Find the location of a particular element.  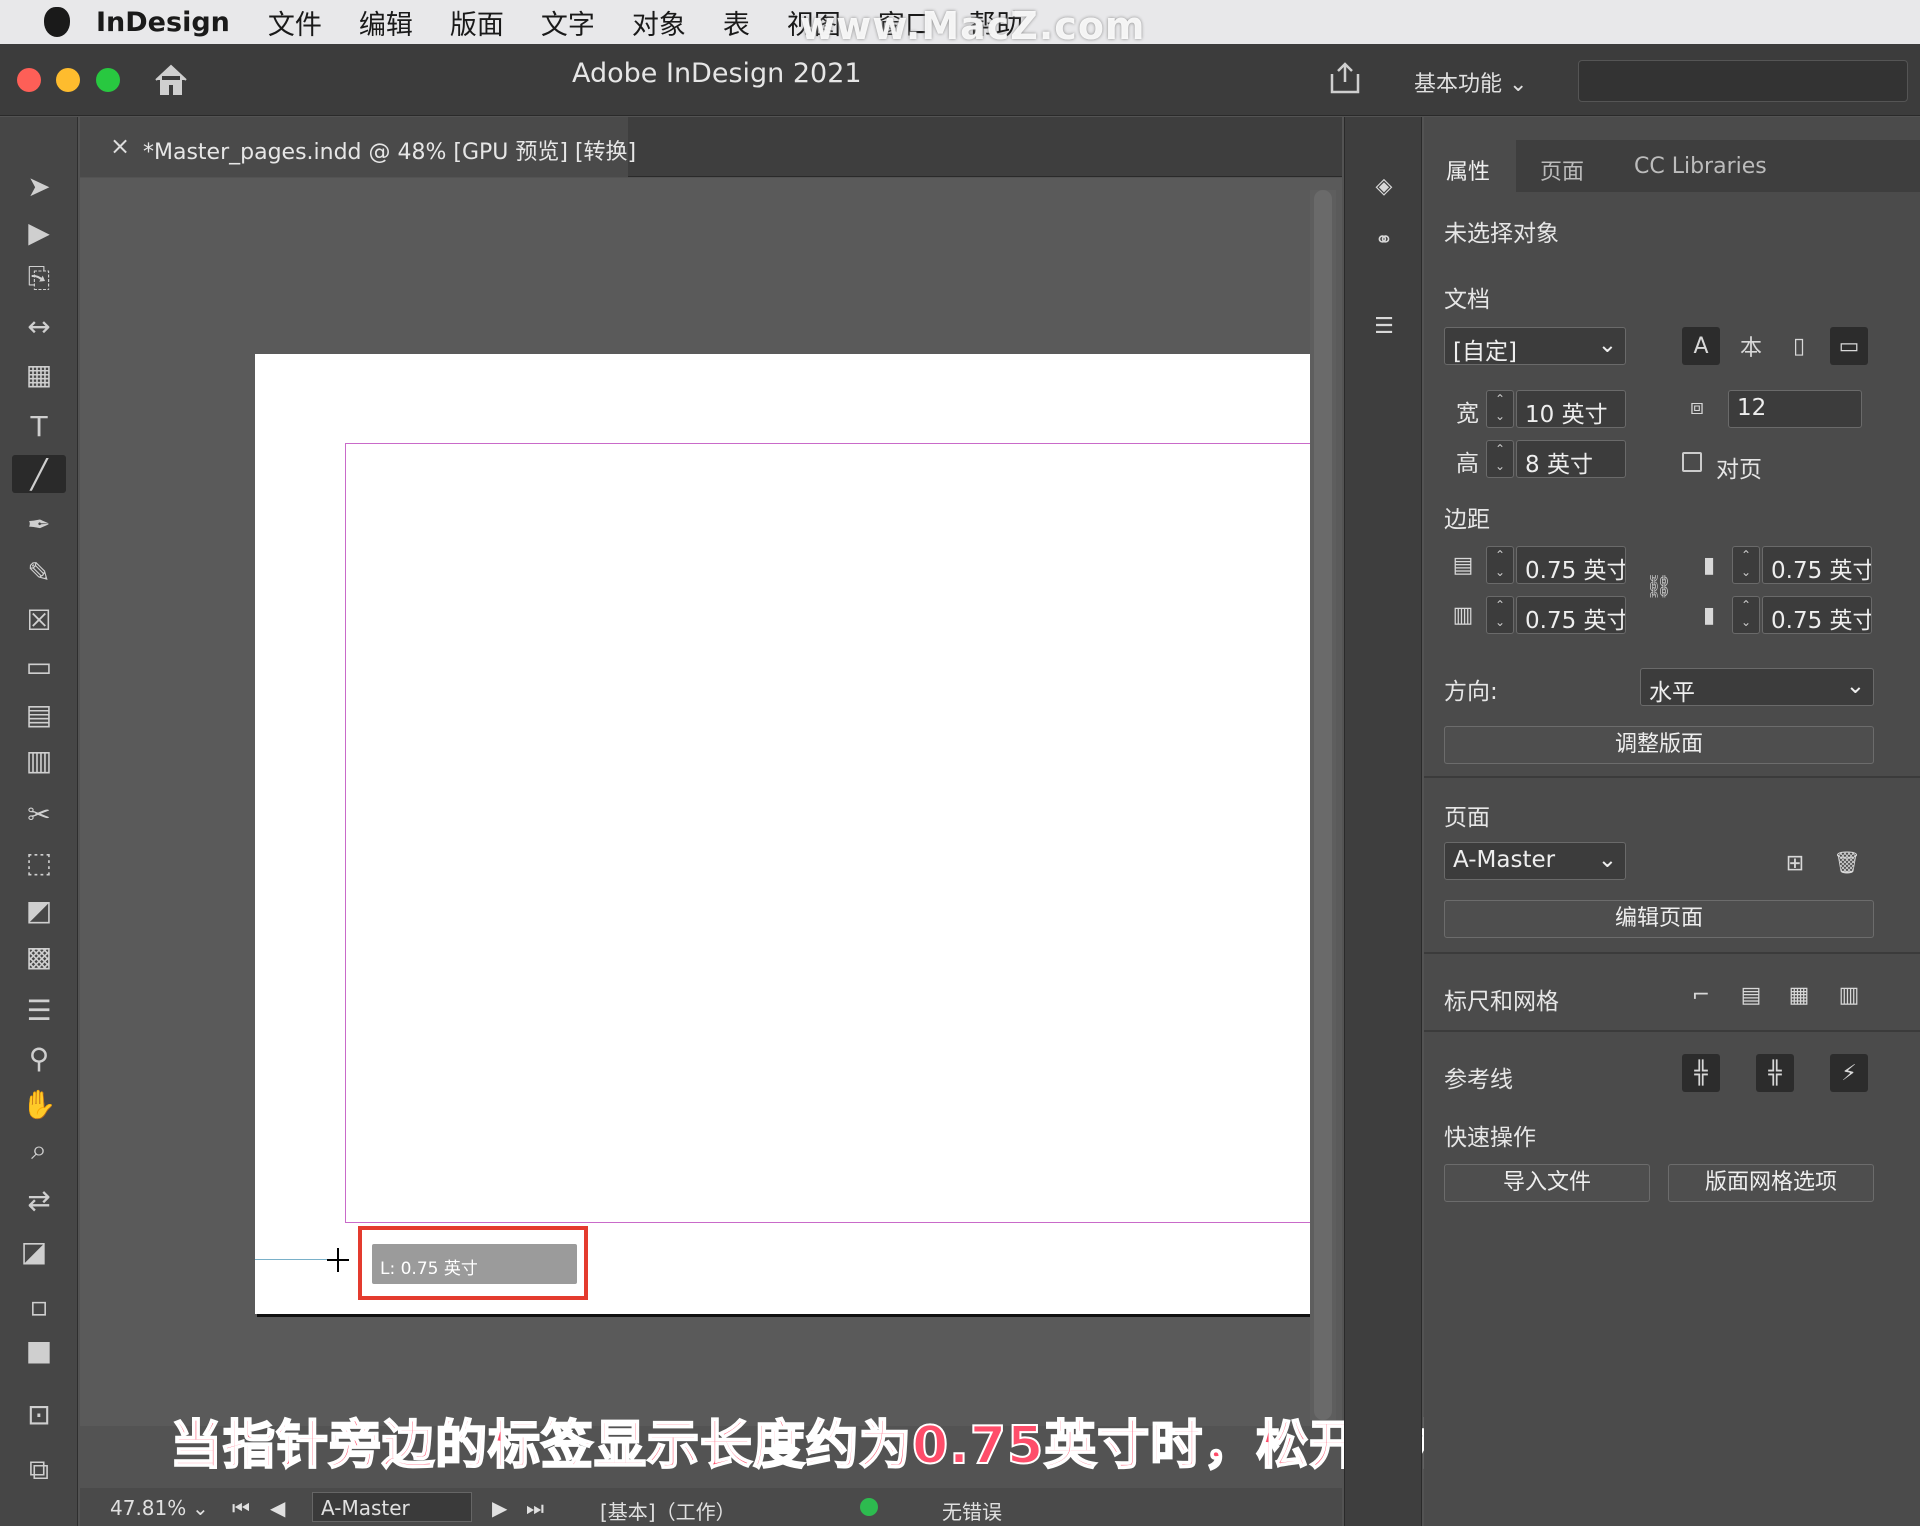

document-preset-select: [自定] ⌄ is located at coordinates (1535, 346).